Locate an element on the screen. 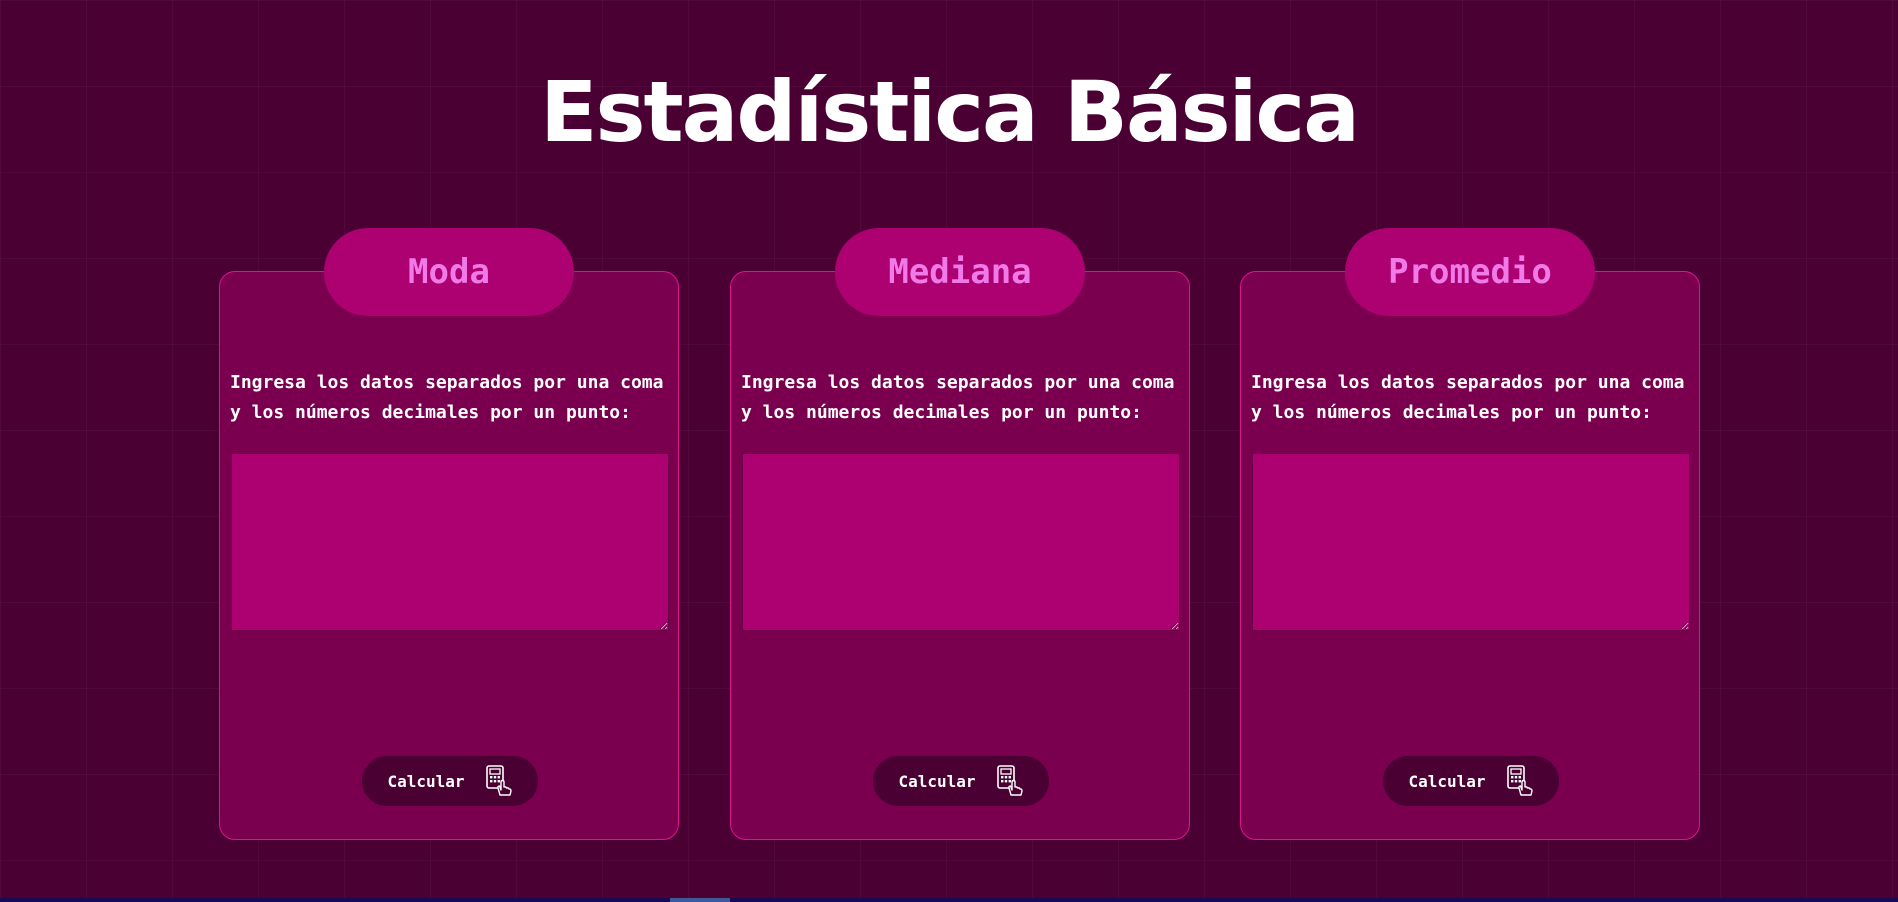  calcular-mediana-button: Calcular is located at coordinates (961, 781).